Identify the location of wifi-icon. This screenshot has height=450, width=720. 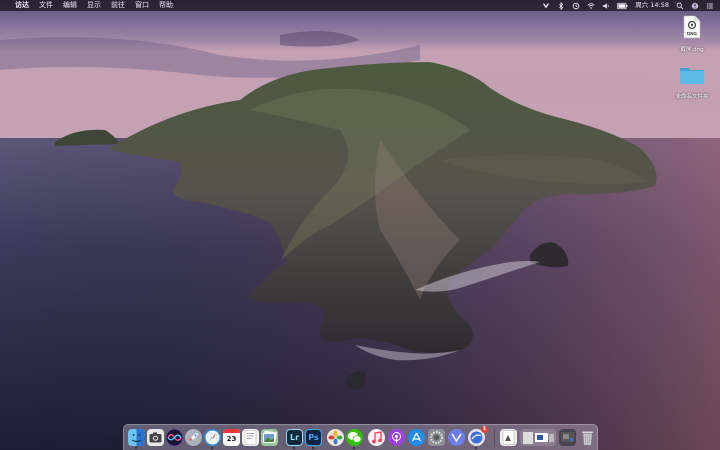
(591, 6).